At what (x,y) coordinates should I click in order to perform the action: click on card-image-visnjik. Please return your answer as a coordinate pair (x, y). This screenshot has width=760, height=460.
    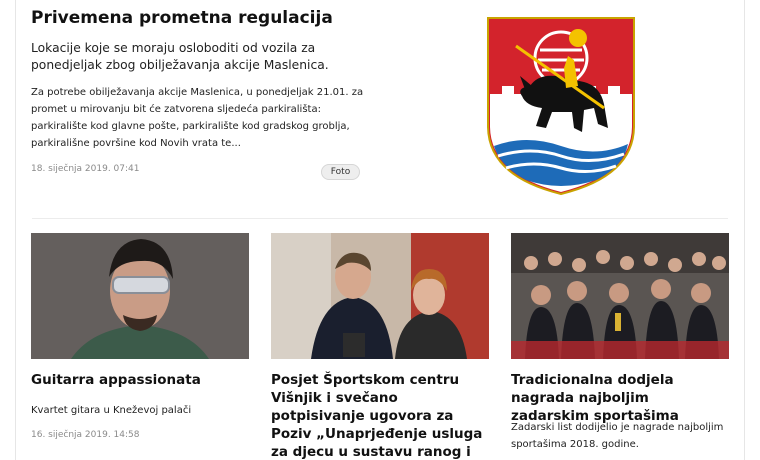
    Looking at the image, I should click on (380, 296).